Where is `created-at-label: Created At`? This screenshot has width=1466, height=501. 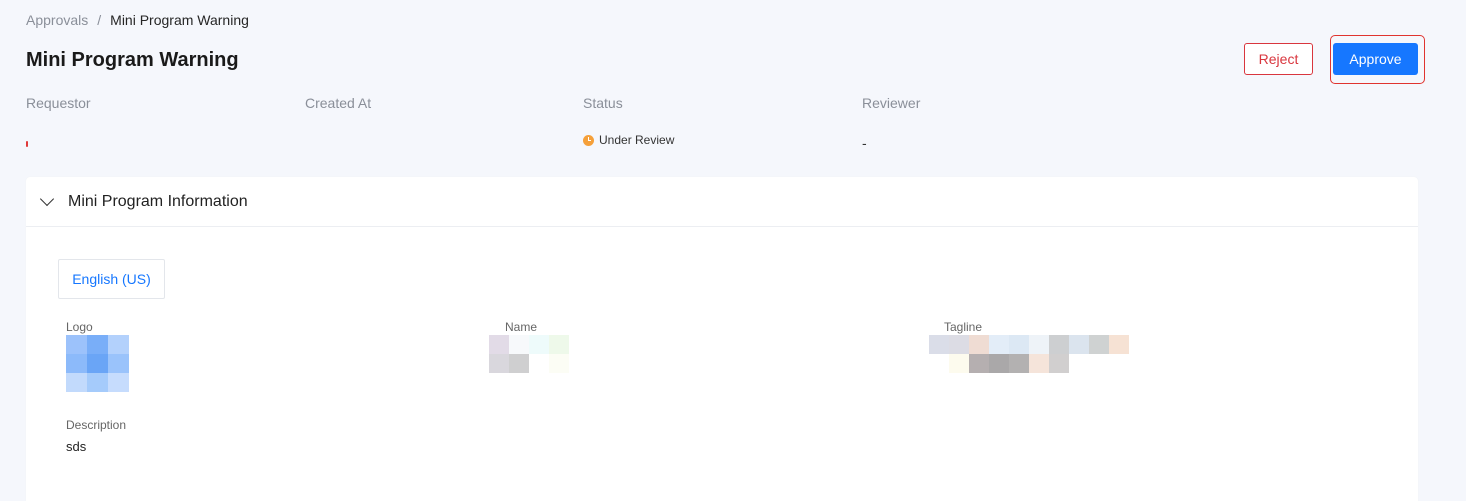
created-at-label: Created At is located at coordinates (338, 103).